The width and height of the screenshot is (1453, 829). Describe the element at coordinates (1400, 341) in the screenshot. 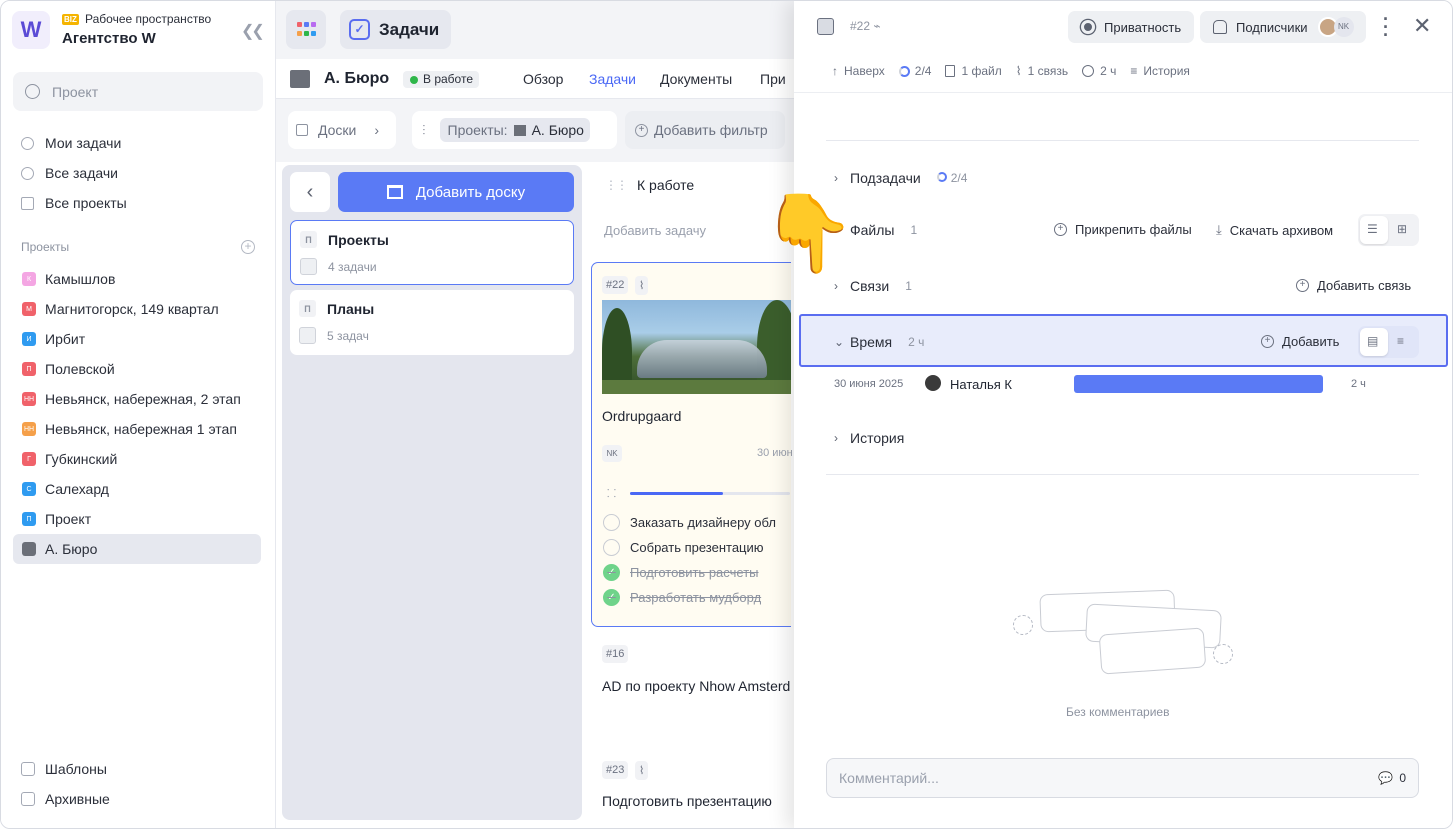

I see `list-icon: ≡` at that location.